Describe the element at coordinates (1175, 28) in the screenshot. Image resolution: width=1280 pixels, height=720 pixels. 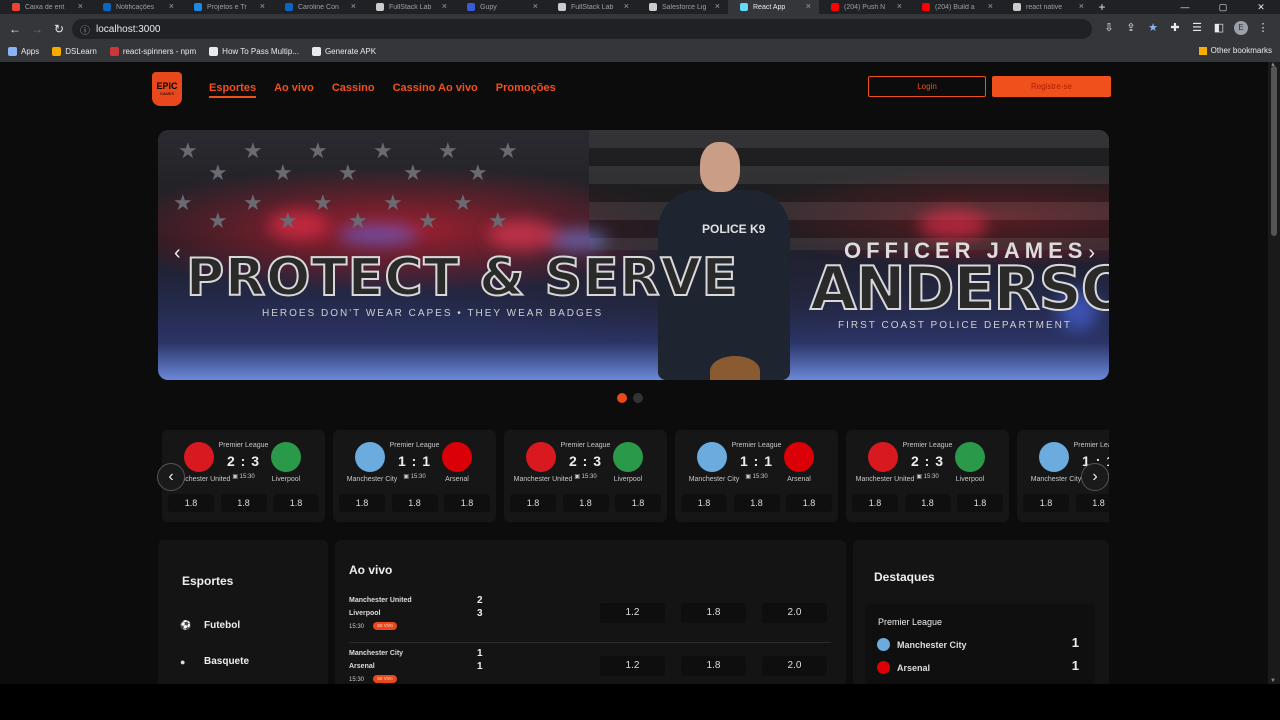
I see `extensions-icon: ✚` at that location.